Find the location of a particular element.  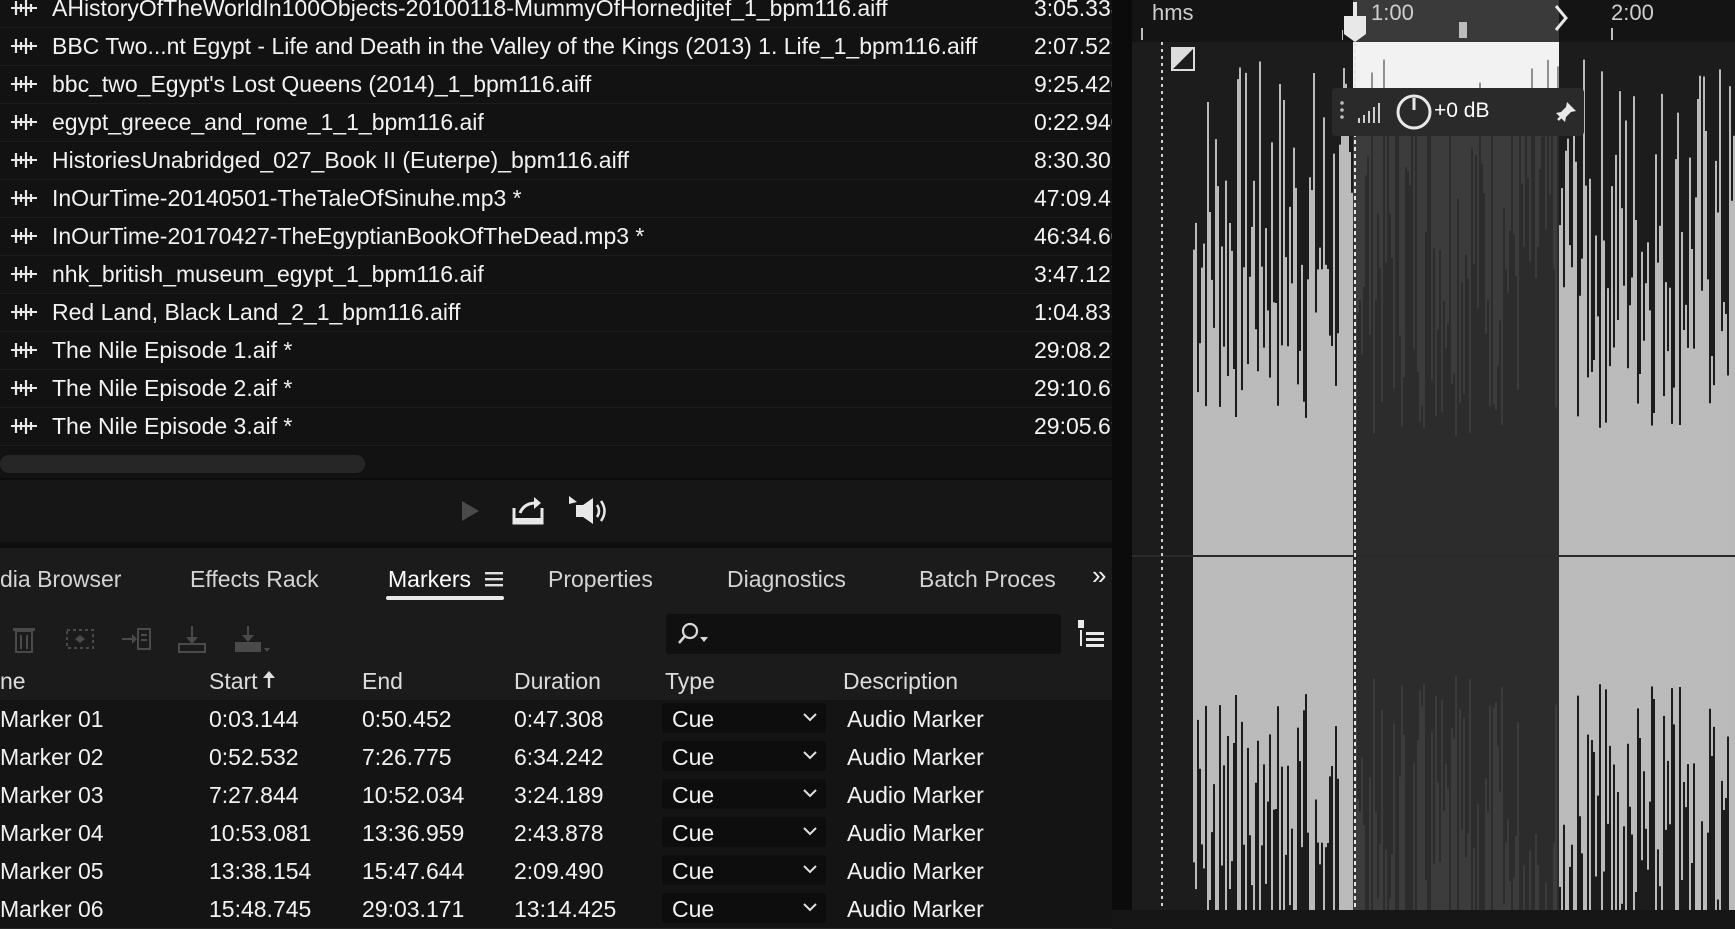

marker-search-input is located at coordinates (863, 634).